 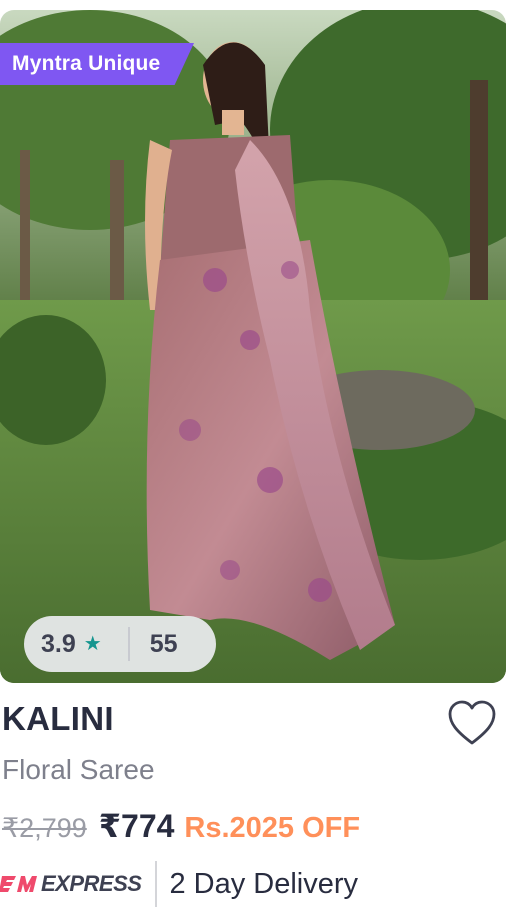 What do you see at coordinates (97, 64) in the screenshot?
I see `myntra-unique-badge: Myntra Unique` at bounding box center [97, 64].